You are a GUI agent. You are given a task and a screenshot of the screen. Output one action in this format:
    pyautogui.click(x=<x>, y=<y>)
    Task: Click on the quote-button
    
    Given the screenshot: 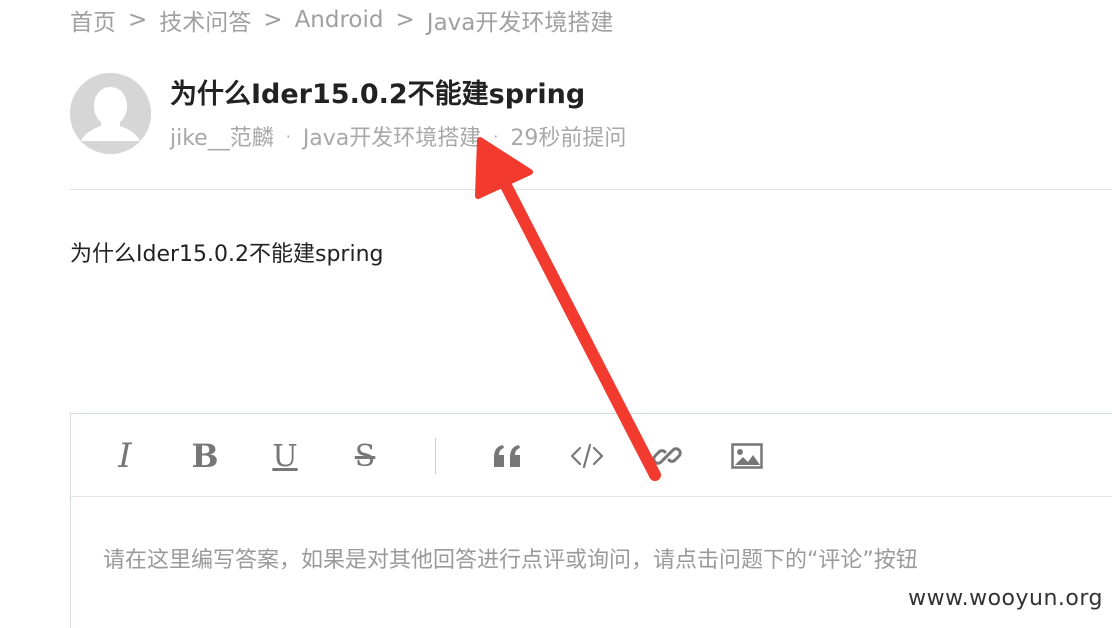 What is the action you would take?
    pyautogui.click(x=507, y=456)
    